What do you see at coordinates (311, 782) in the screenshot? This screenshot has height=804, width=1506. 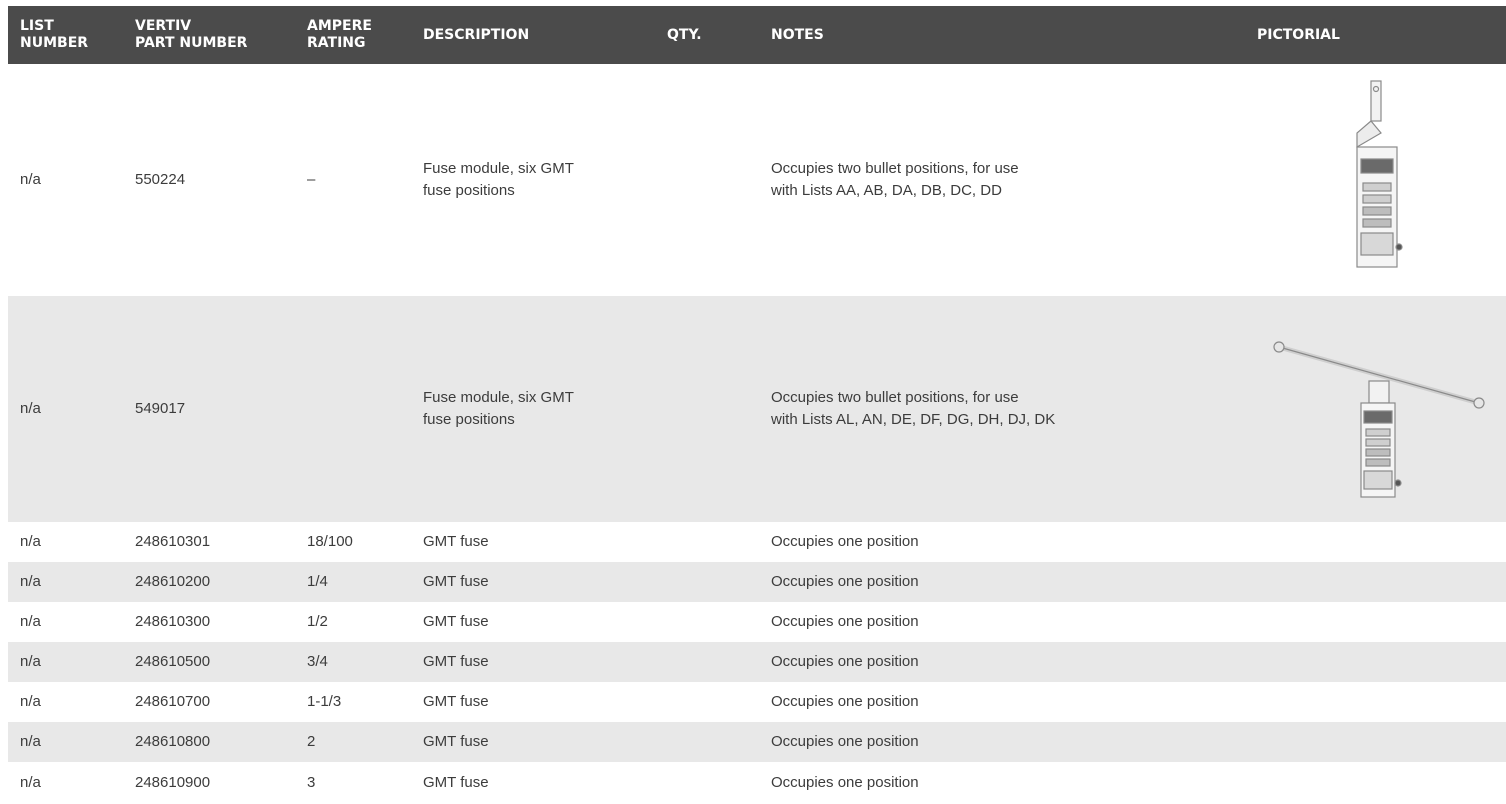 I see `cell-ampere-rating: 3` at bounding box center [311, 782].